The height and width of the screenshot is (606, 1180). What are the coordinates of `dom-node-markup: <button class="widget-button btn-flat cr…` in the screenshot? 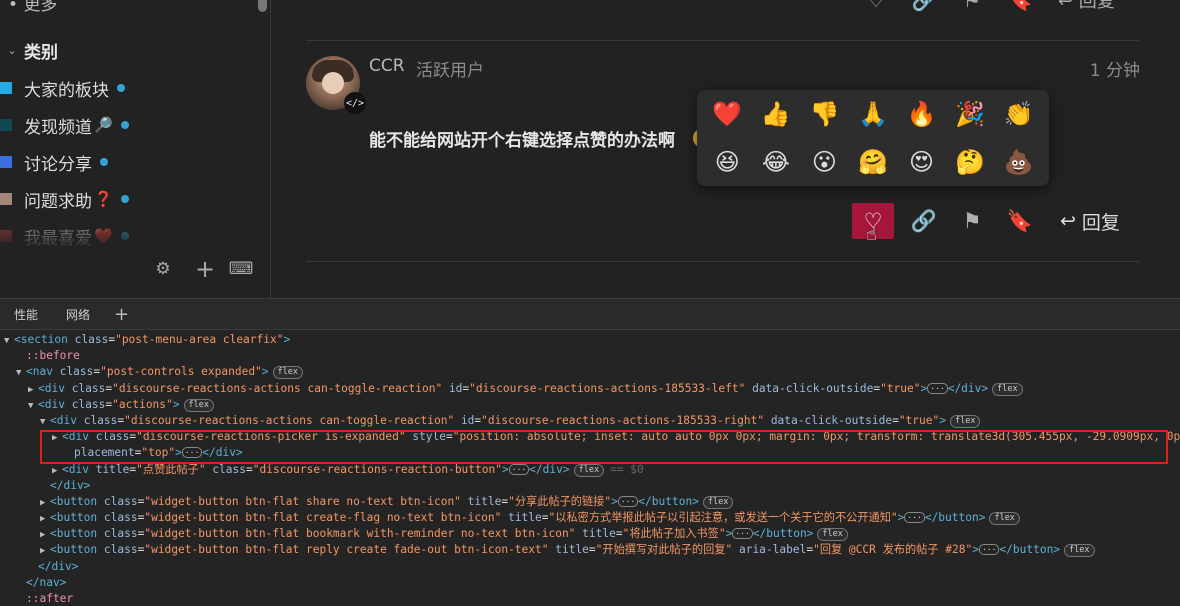 It's located at (535, 518).